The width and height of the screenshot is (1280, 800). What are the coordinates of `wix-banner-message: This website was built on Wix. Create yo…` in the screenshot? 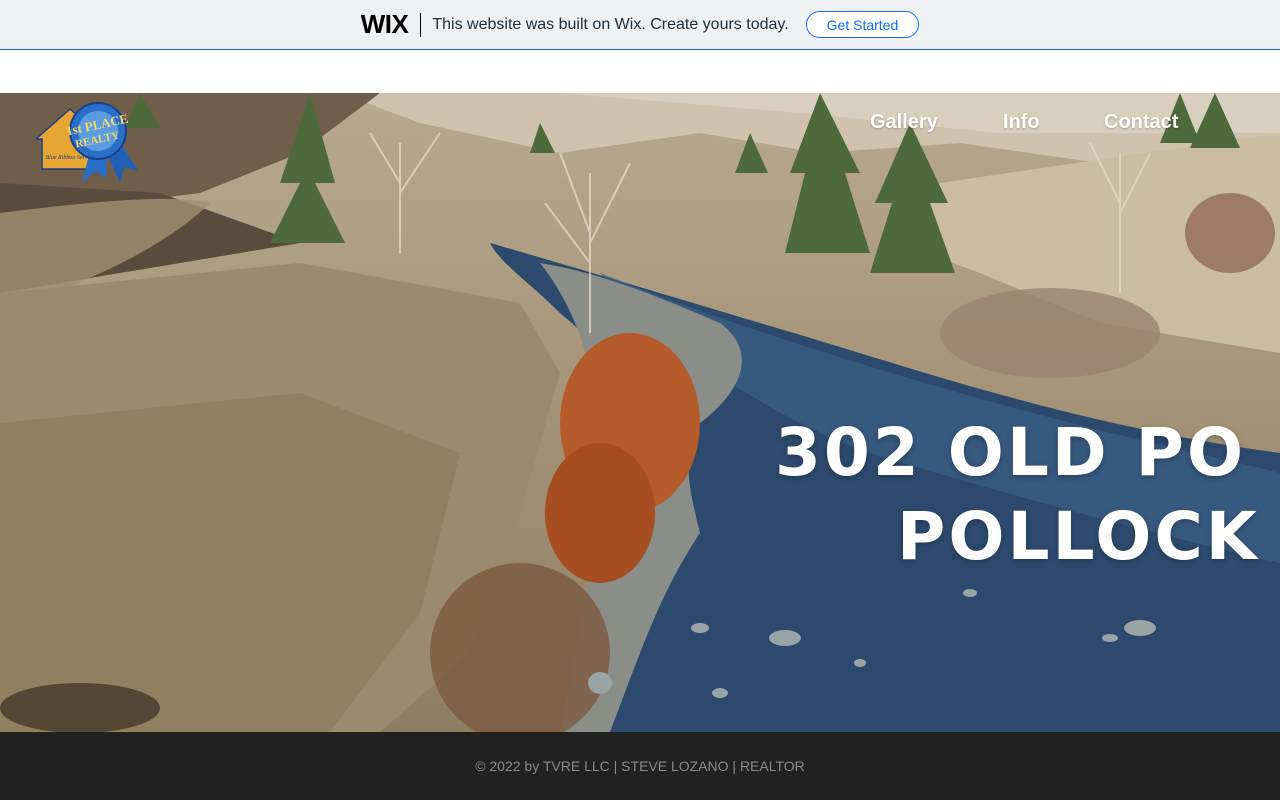 It's located at (610, 24).